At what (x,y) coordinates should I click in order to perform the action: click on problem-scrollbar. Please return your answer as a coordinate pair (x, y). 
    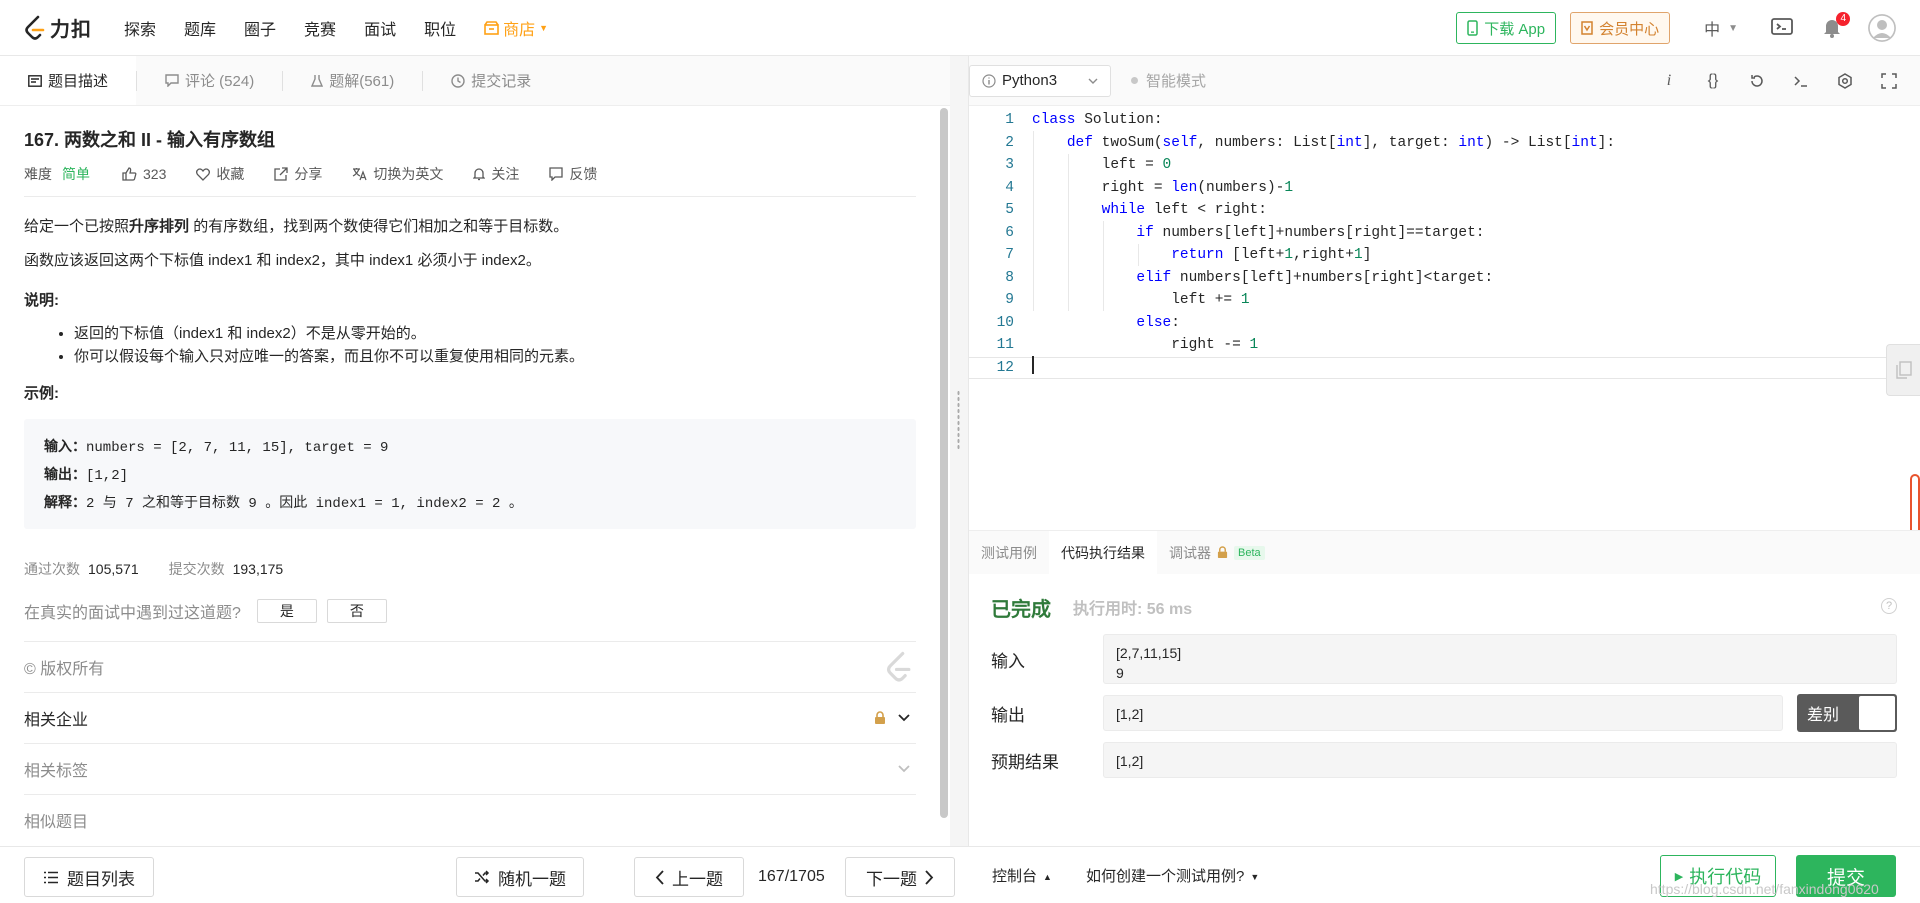
    Looking at the image, I should click on (944, 463).